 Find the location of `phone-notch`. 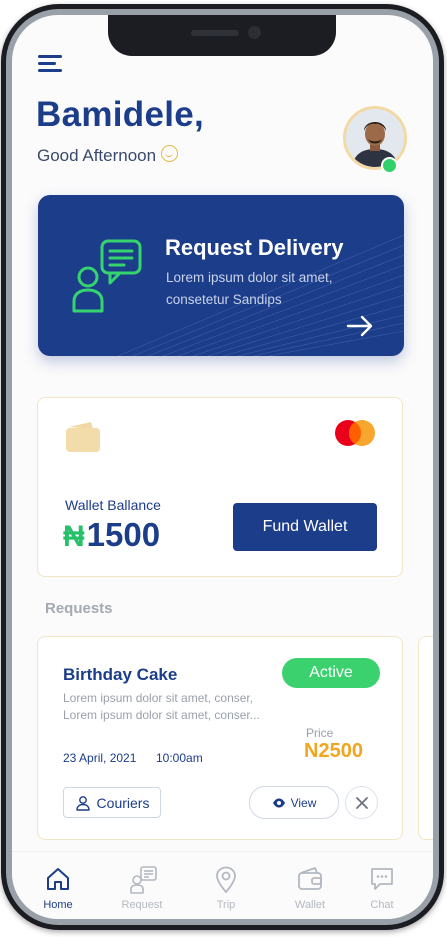

phone-notch is located at coordinates (222, 35).